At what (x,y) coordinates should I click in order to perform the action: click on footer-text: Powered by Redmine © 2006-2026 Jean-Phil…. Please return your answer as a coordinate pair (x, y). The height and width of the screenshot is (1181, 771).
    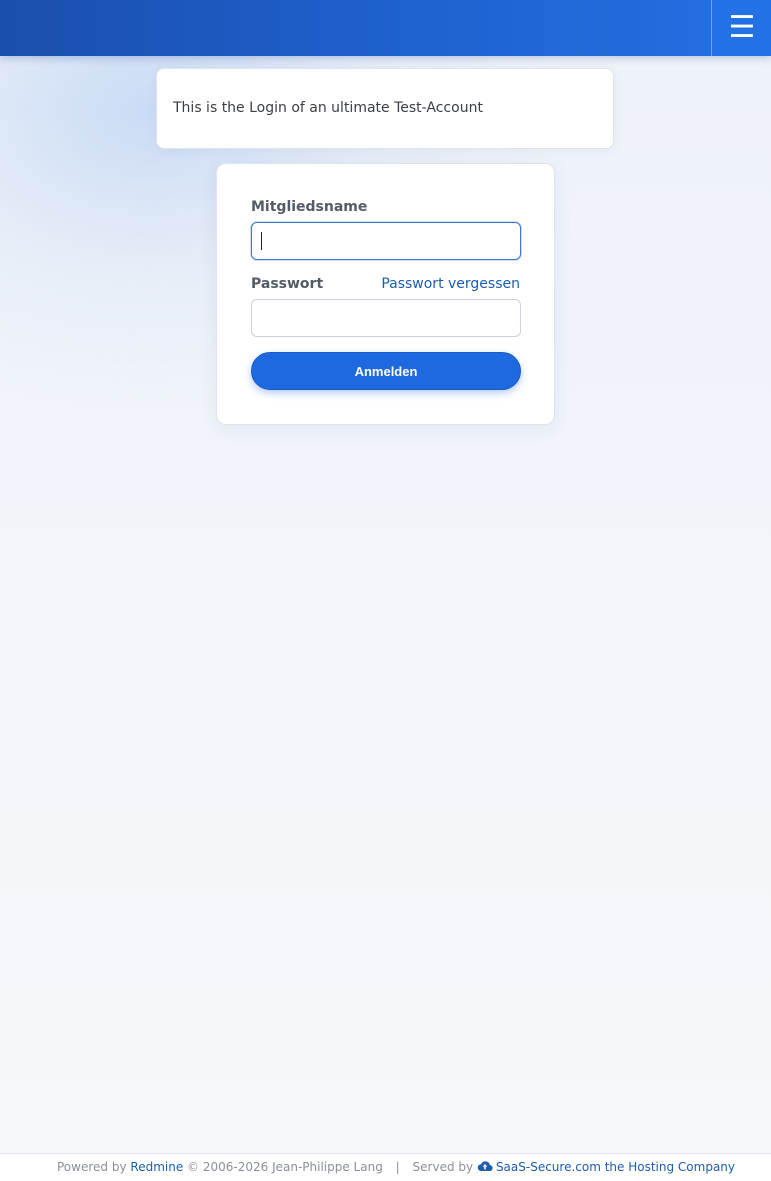
    Looking at the image, I should click on (396, 1167).